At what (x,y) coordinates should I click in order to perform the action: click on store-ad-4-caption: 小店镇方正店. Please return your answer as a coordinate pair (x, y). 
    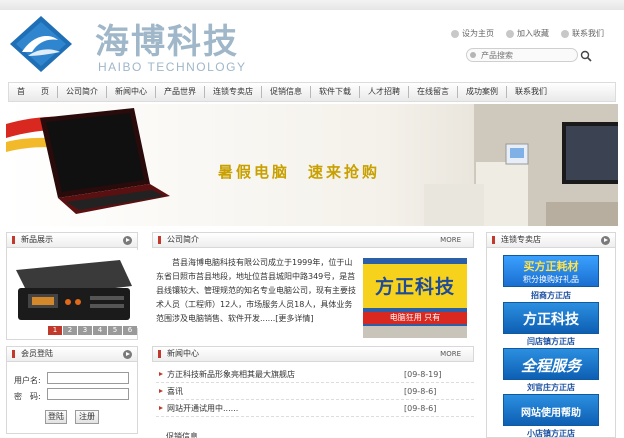
    Looking at the image, I should click on (551, 433).